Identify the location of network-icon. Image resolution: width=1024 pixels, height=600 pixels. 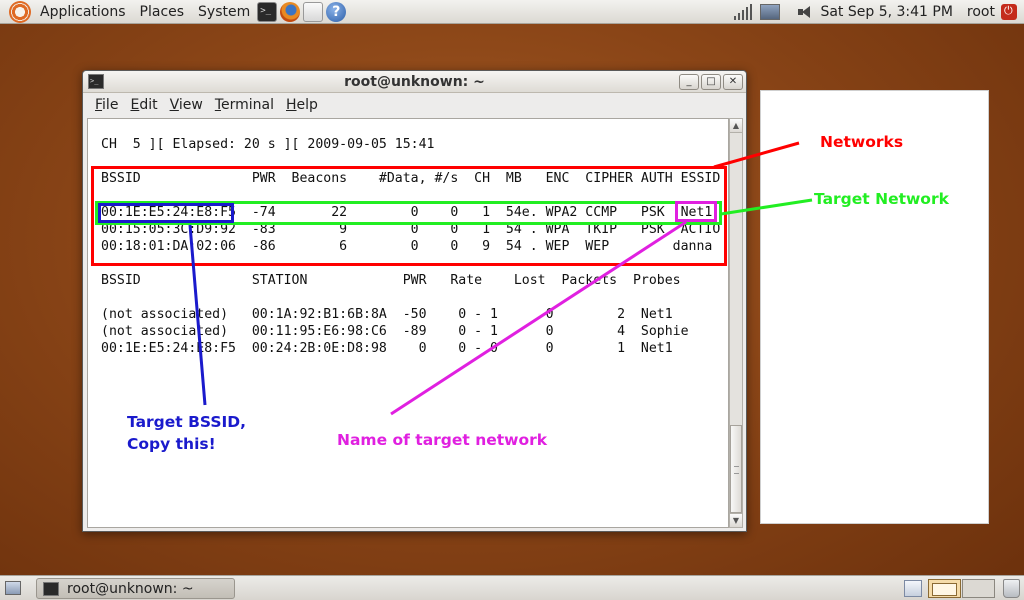
(770, 12).